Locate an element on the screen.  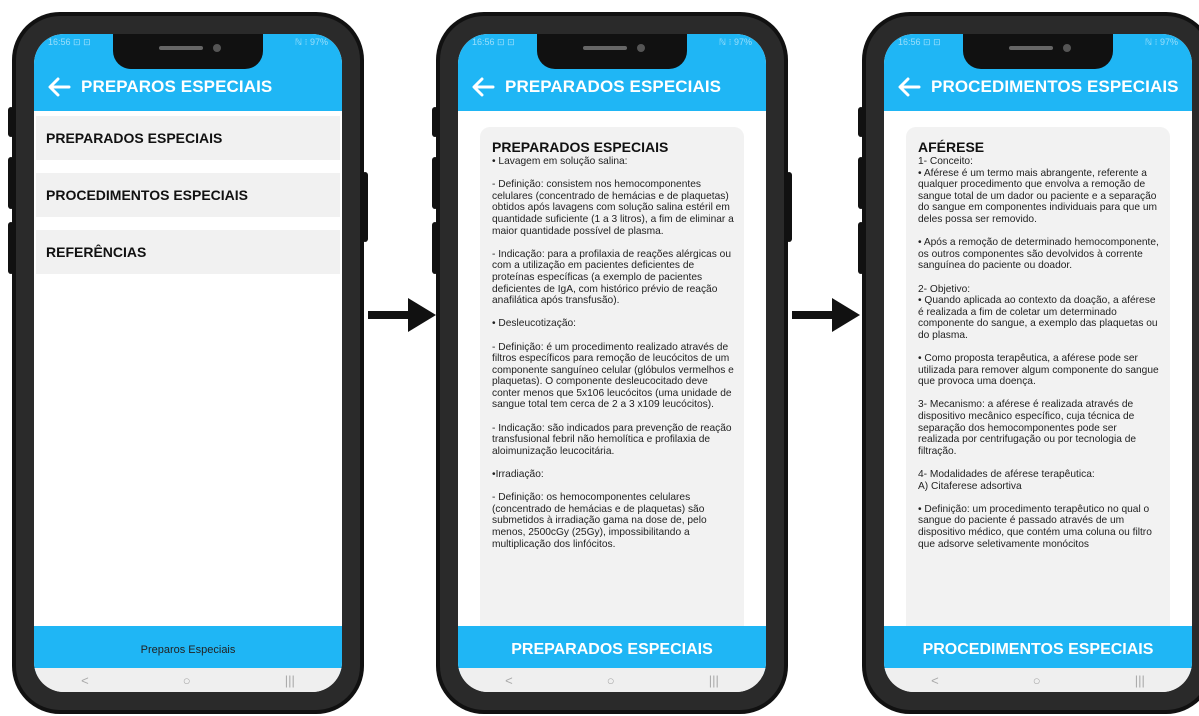
bottom-tab-preparos-especiais: Preparos Especiais is located at coordinates (188, 650).